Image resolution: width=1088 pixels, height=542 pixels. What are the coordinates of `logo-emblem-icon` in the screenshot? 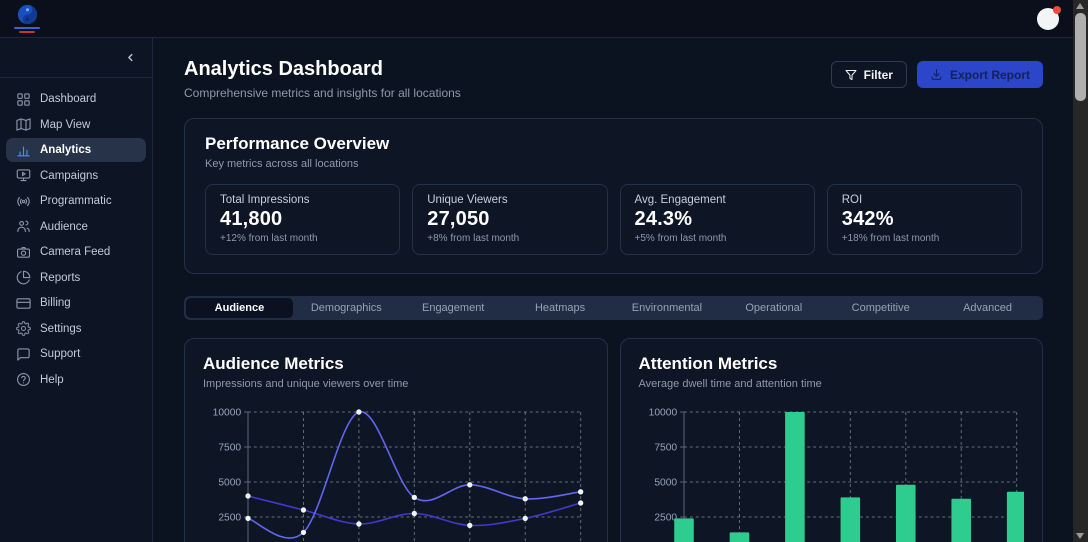 It's located at (27, 14).